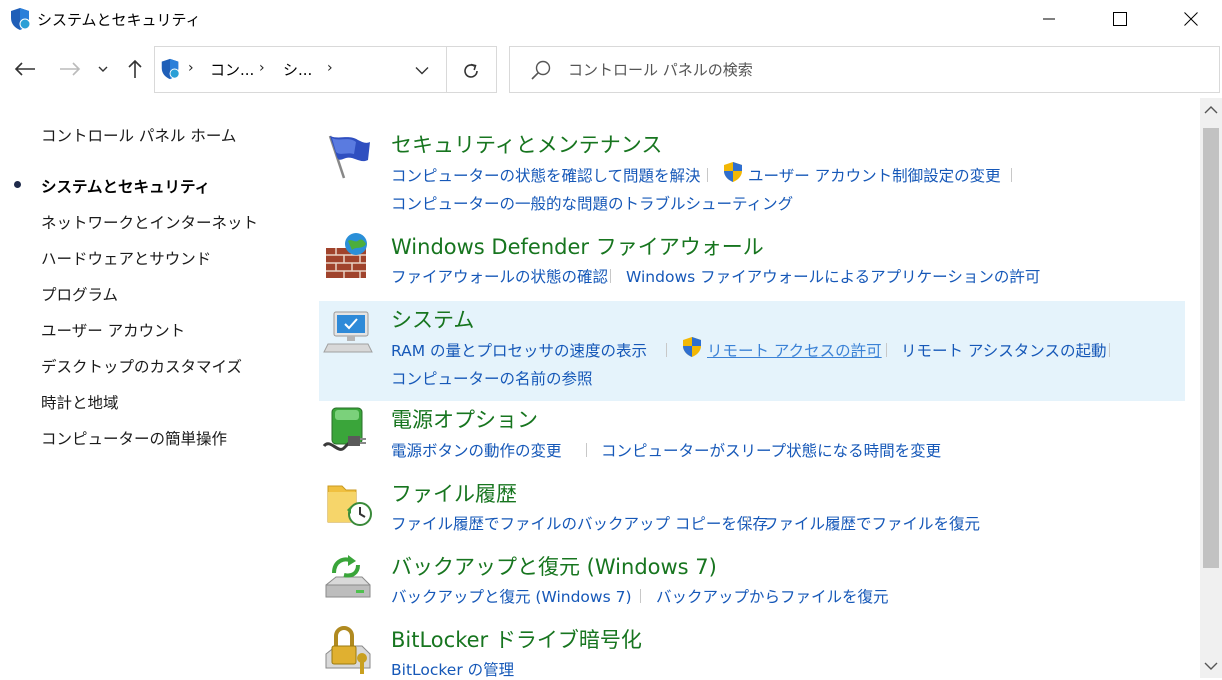  I want to click on active-bullet-icon, so click(17, 184).